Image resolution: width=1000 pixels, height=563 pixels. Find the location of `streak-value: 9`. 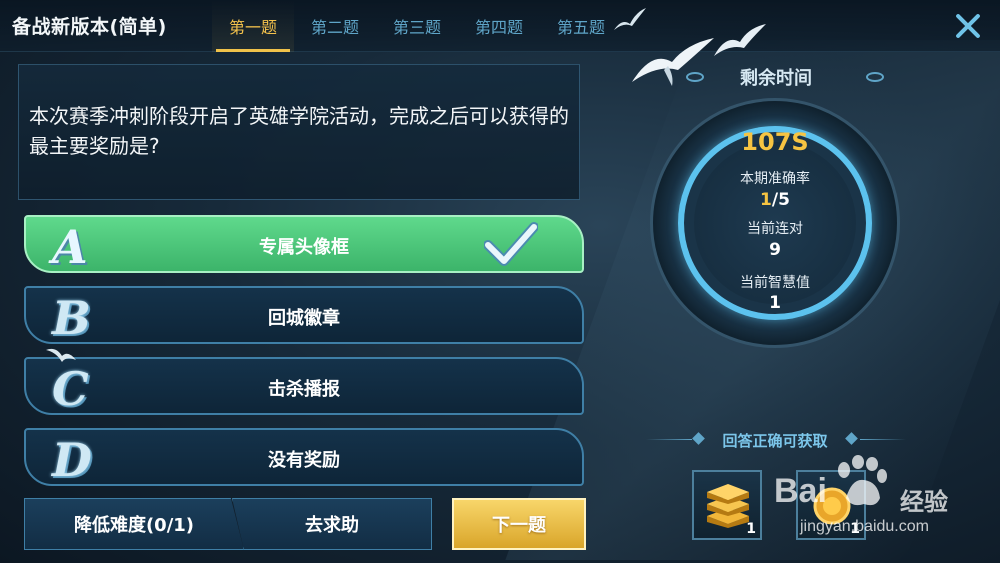

streak-value: 9 is located at coordinates (775, 250).